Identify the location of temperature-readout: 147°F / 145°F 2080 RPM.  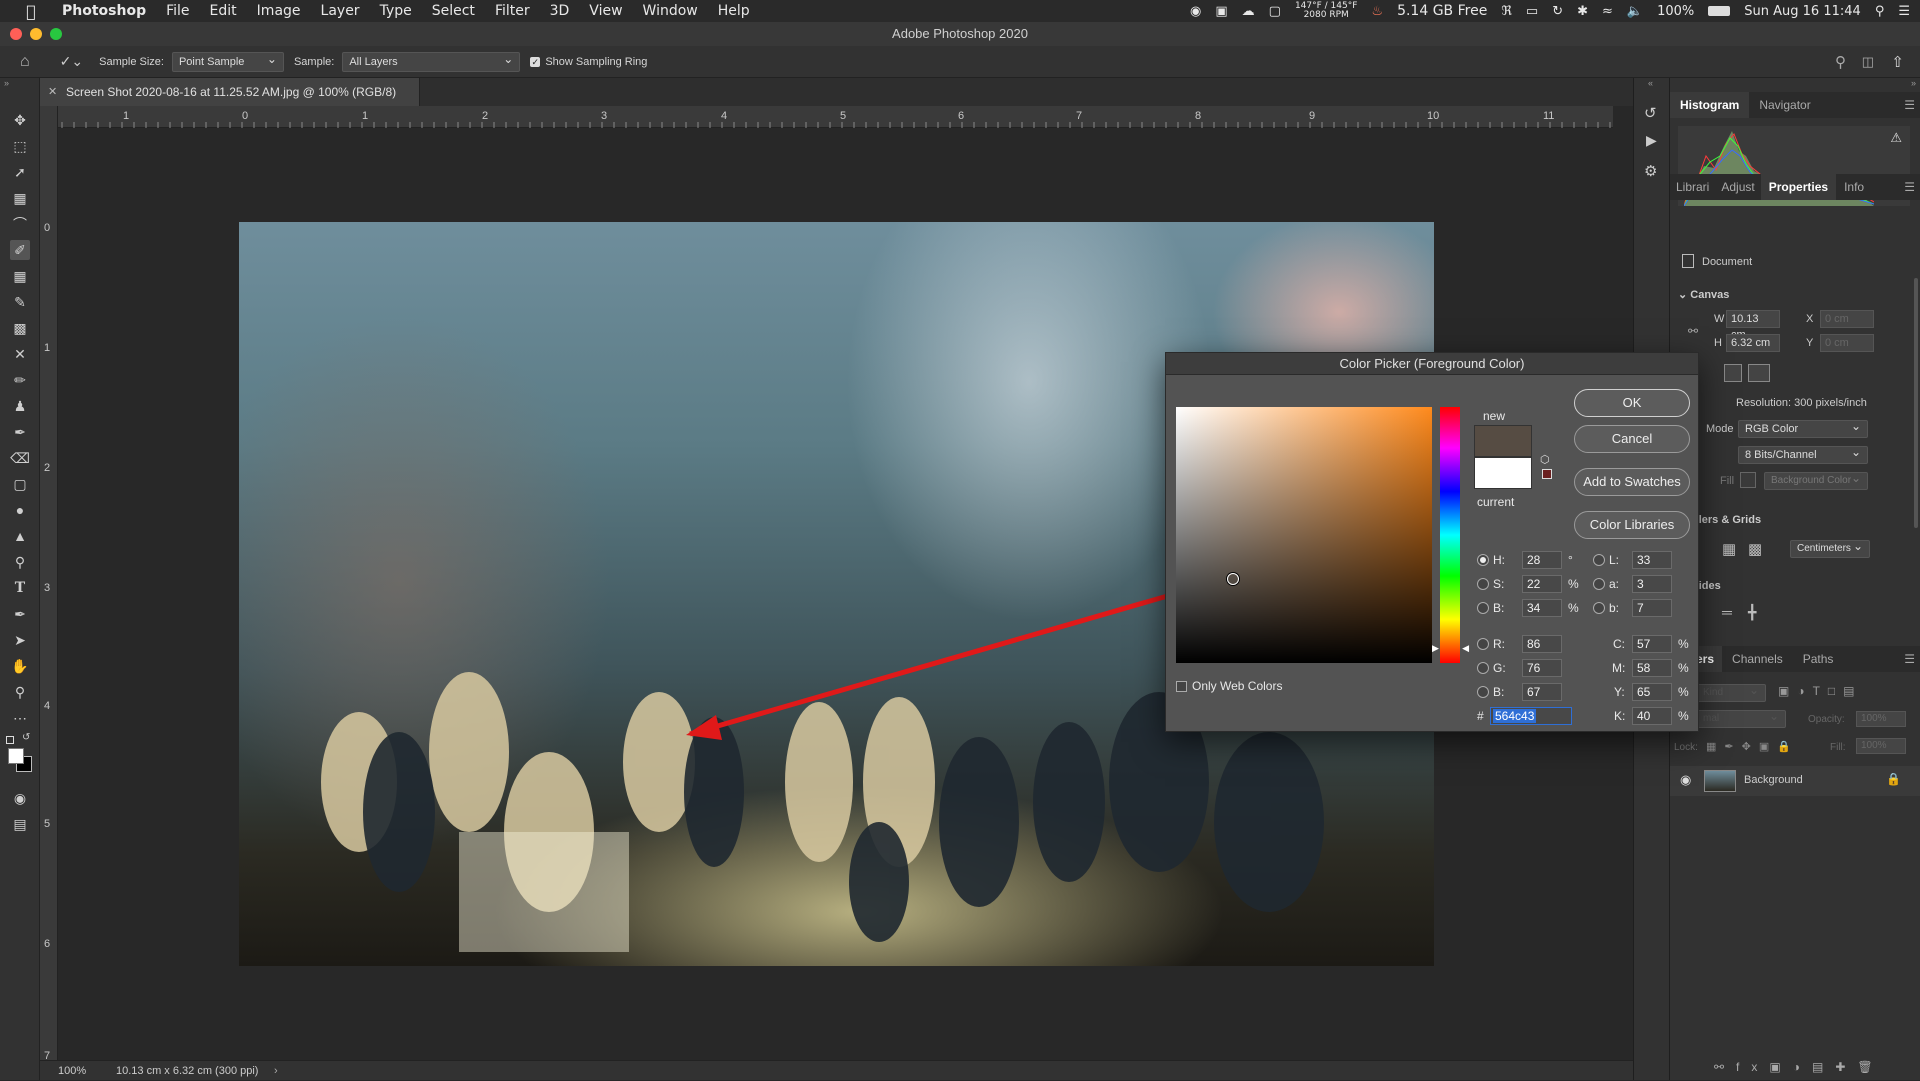
(1326, 11).